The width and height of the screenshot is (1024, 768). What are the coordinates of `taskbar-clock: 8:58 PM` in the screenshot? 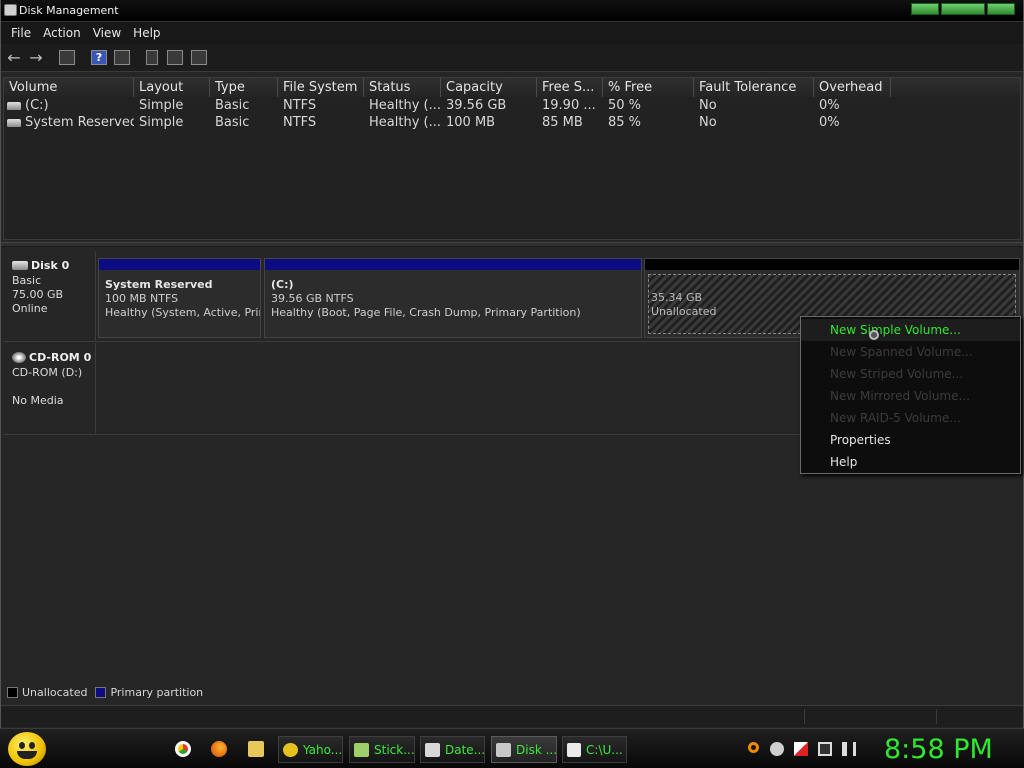 It's located at (938, 749).